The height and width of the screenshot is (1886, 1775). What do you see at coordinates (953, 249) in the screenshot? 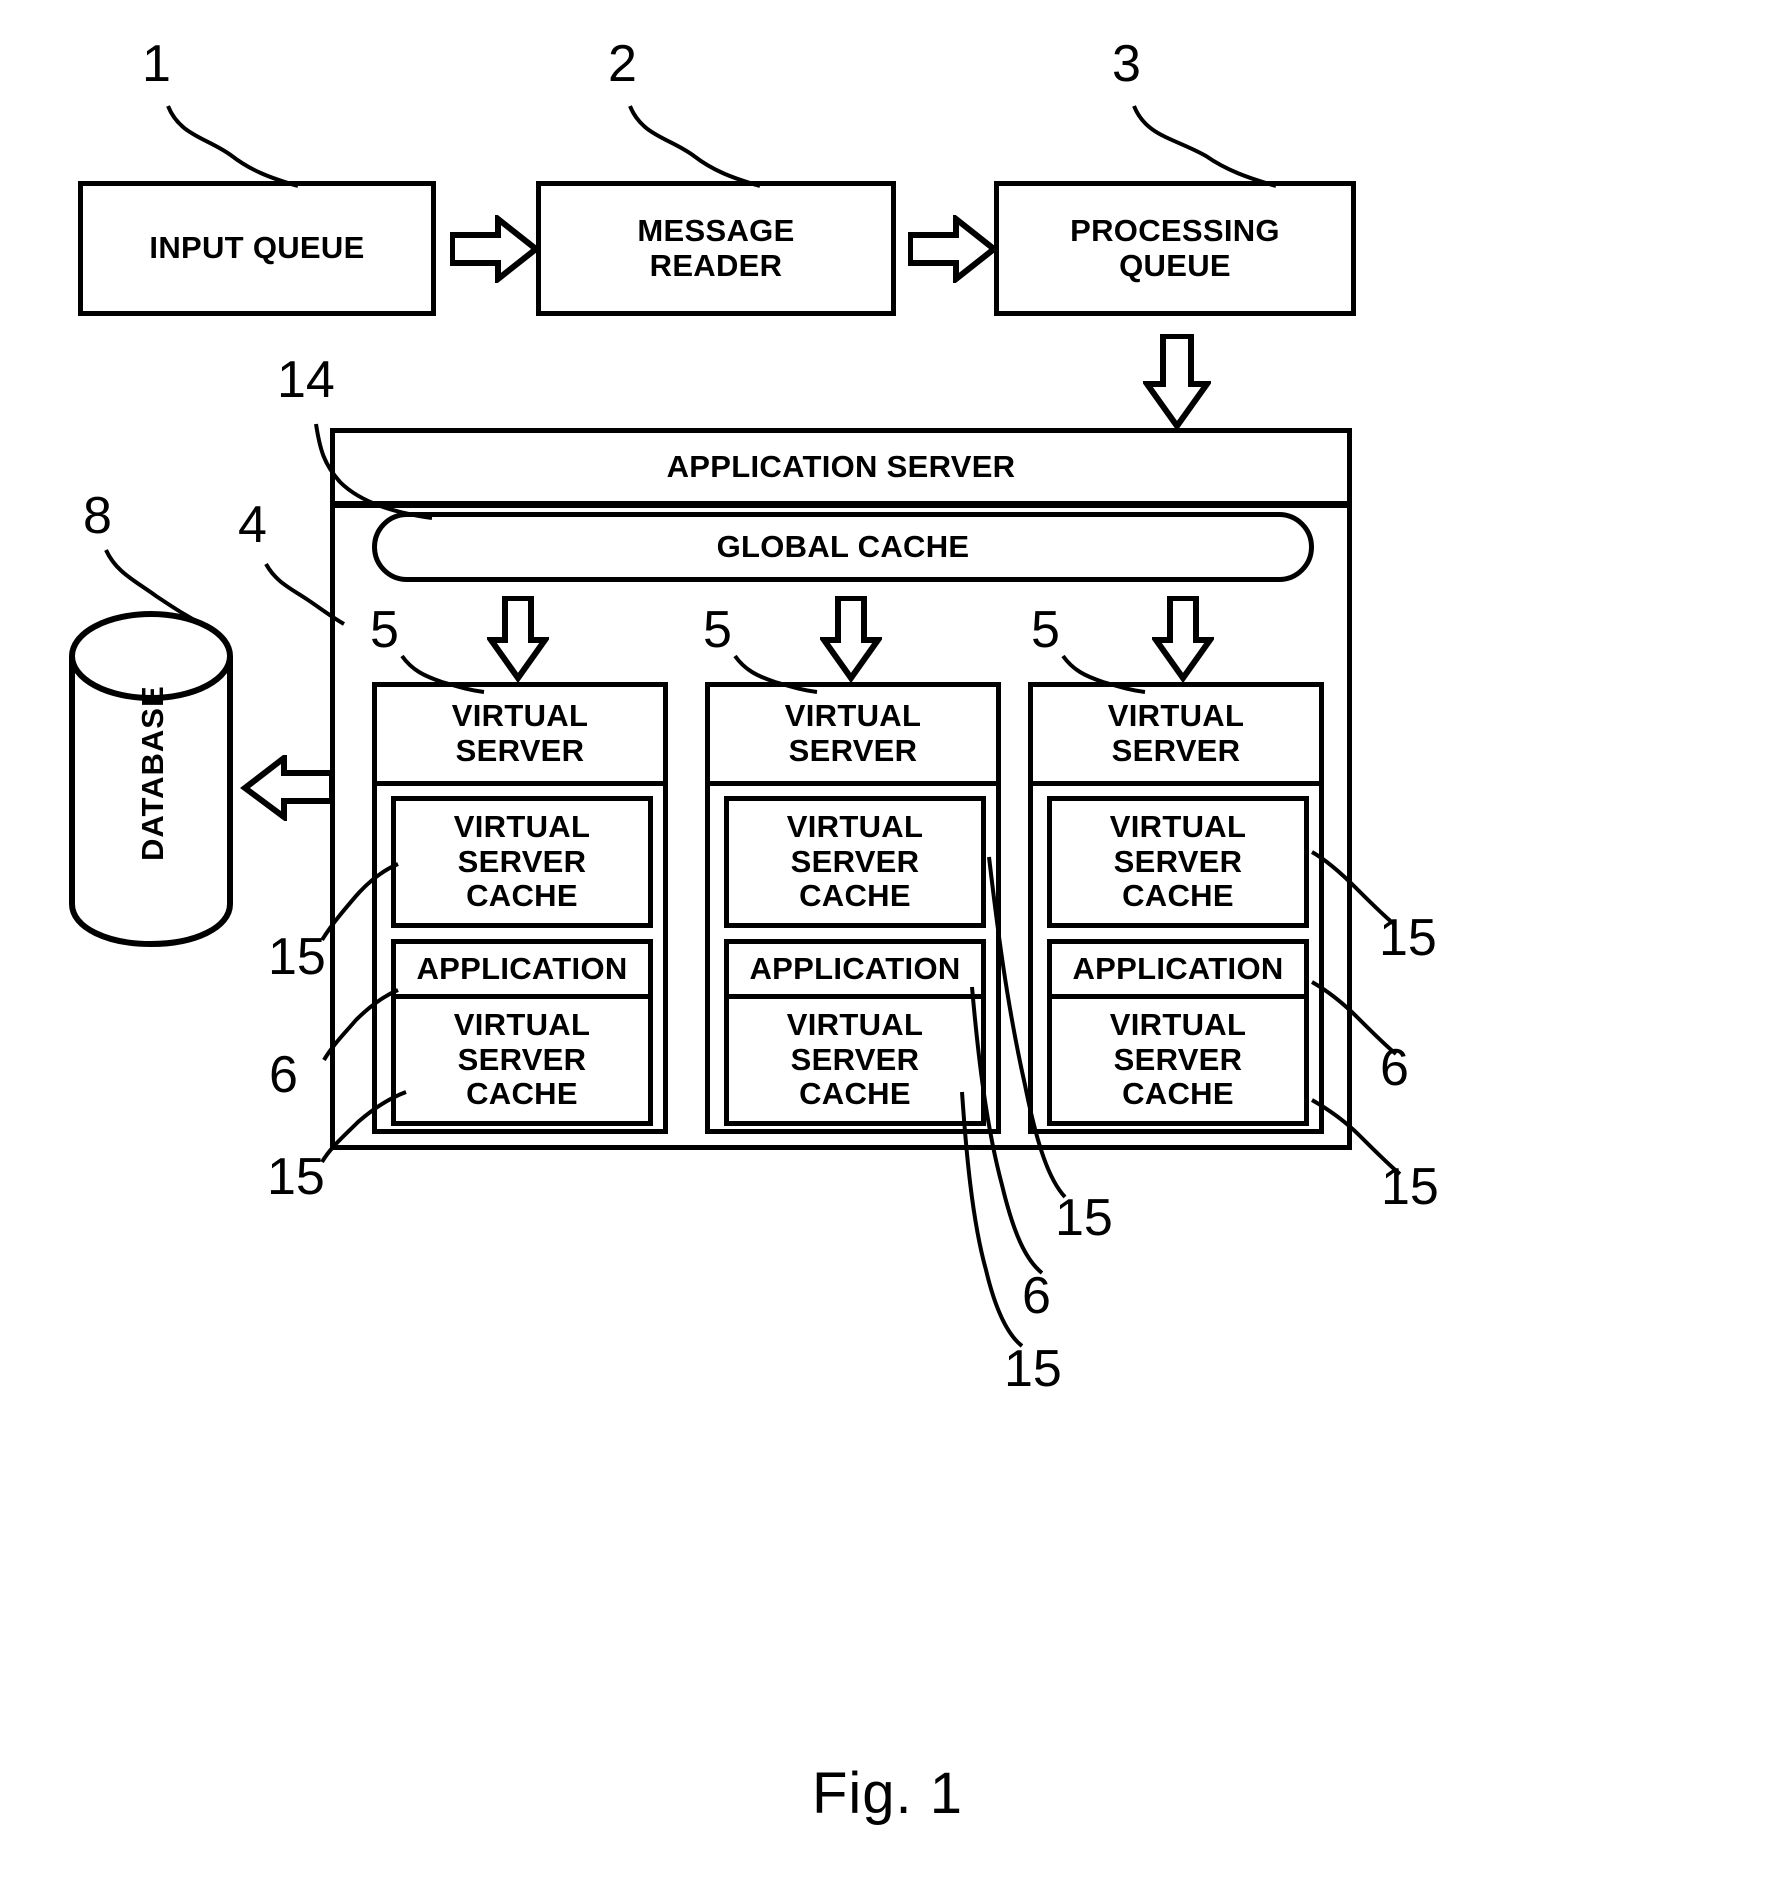
I see `arrow-reader-to-processing` at bounding box center [953, 249].